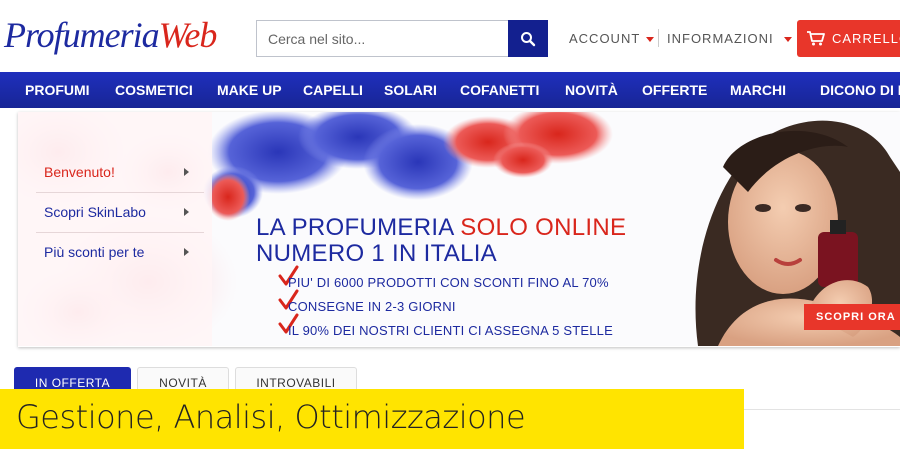 Image resolution: width=900 pixels, height=473 pixels. I want to click on nav-item-make-up: MAKE UP, so click(249, 90).